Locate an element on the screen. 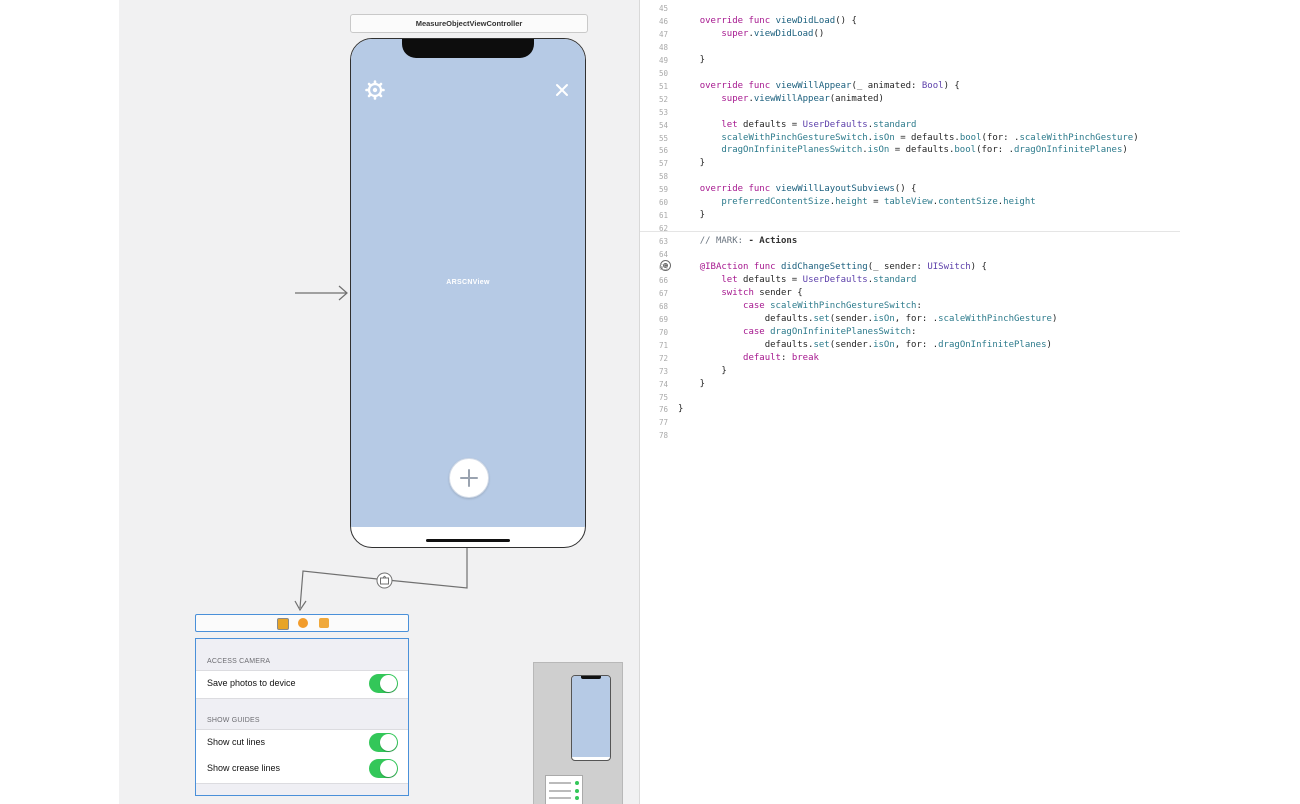 Image resolution: width=1300 pixels, height=804 pixels. code-line: 68 case scaleWithPinchGestureSwitch: is located at coordinates (910, 306).